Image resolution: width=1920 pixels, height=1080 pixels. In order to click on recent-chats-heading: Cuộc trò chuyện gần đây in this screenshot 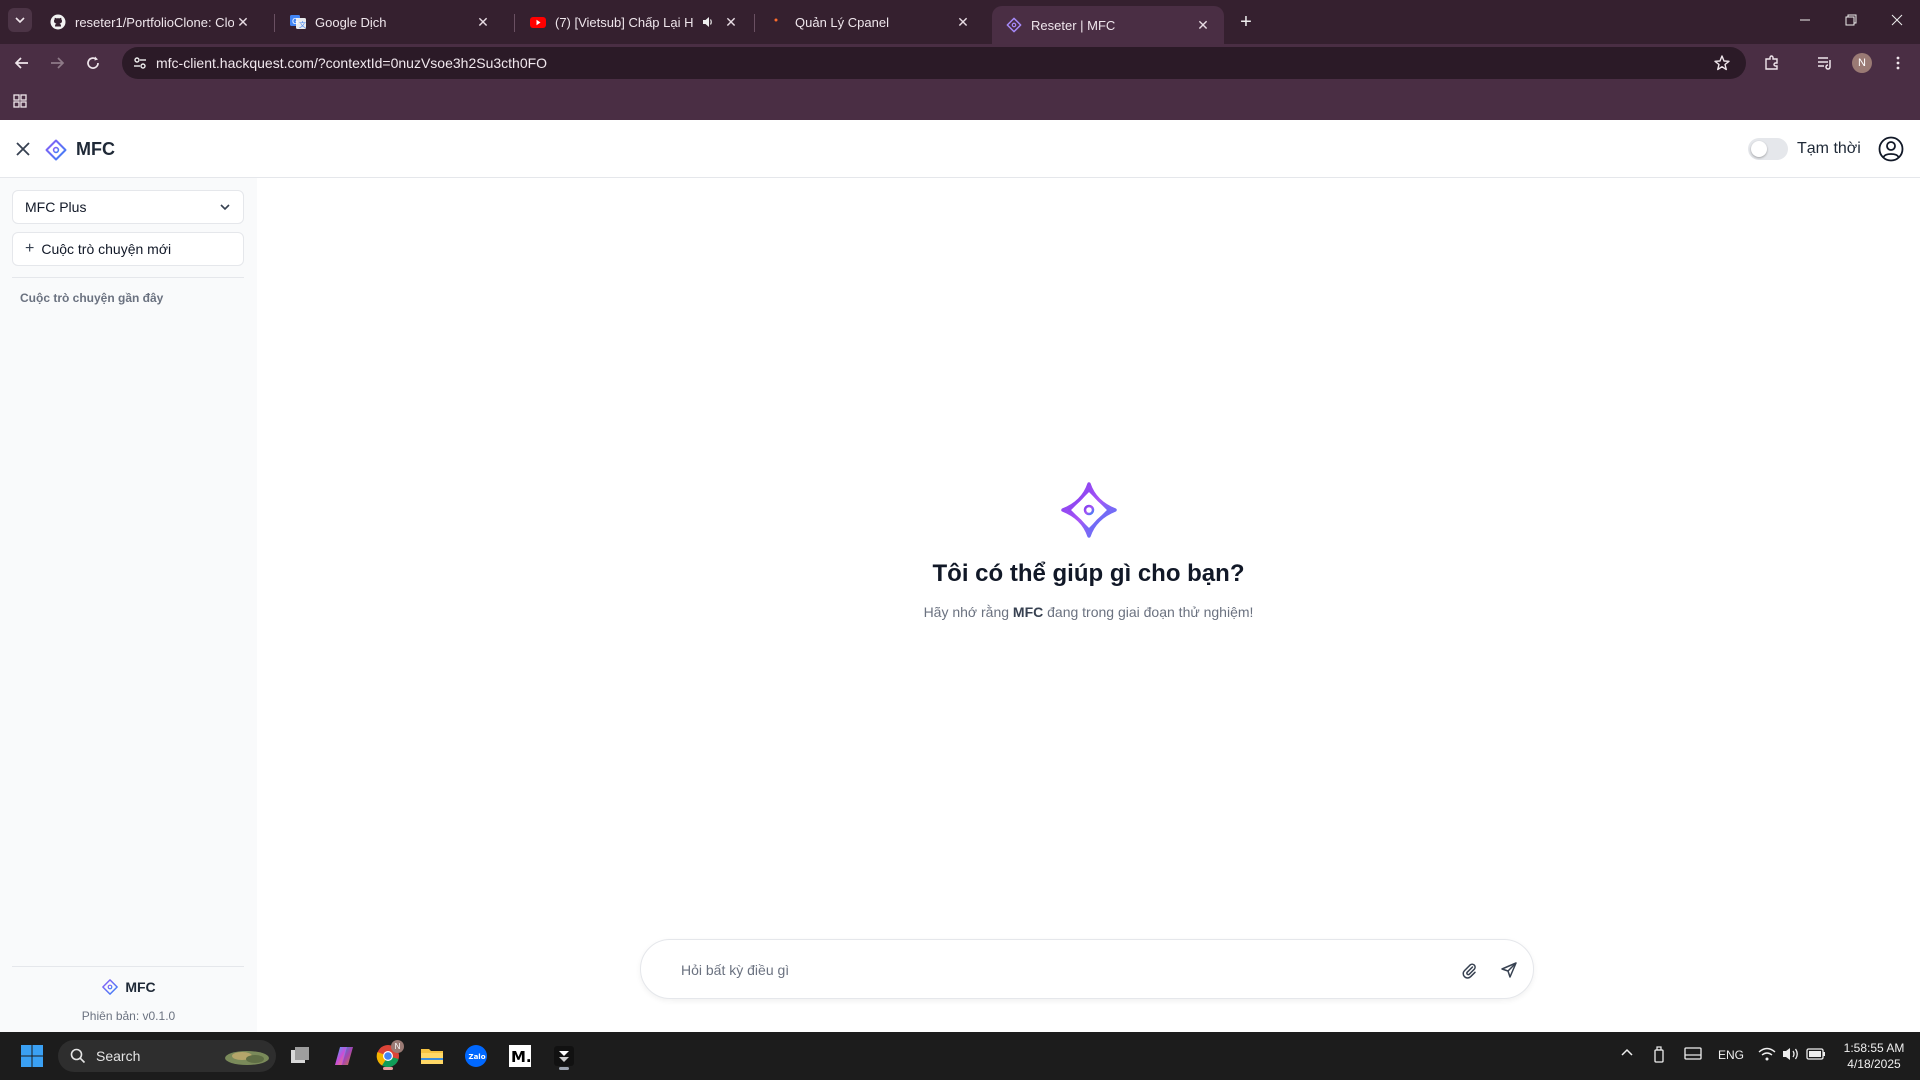, I will do `click(92, 298)`.